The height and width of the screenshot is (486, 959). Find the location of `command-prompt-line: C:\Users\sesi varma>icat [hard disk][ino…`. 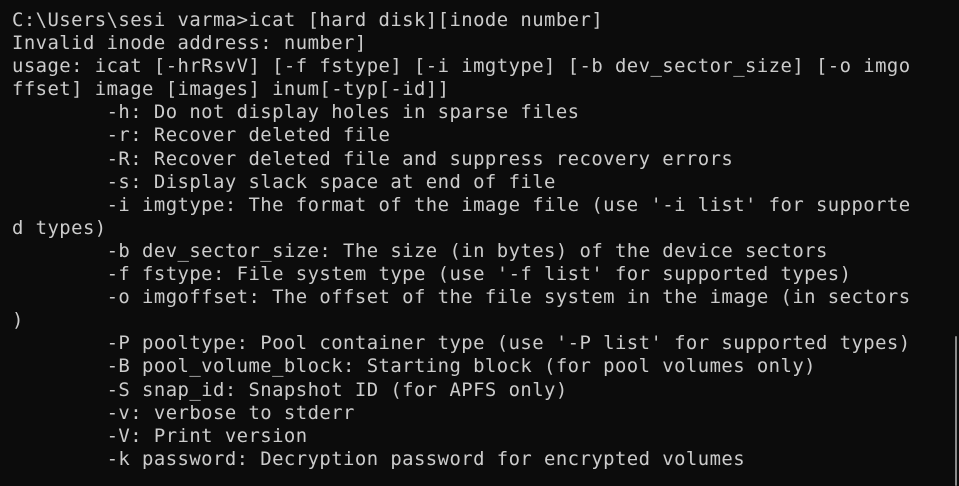

command-prompt-line: C:\Users\sesi varma>icat [hard disk][ino… is located at coordinates (308, 20).